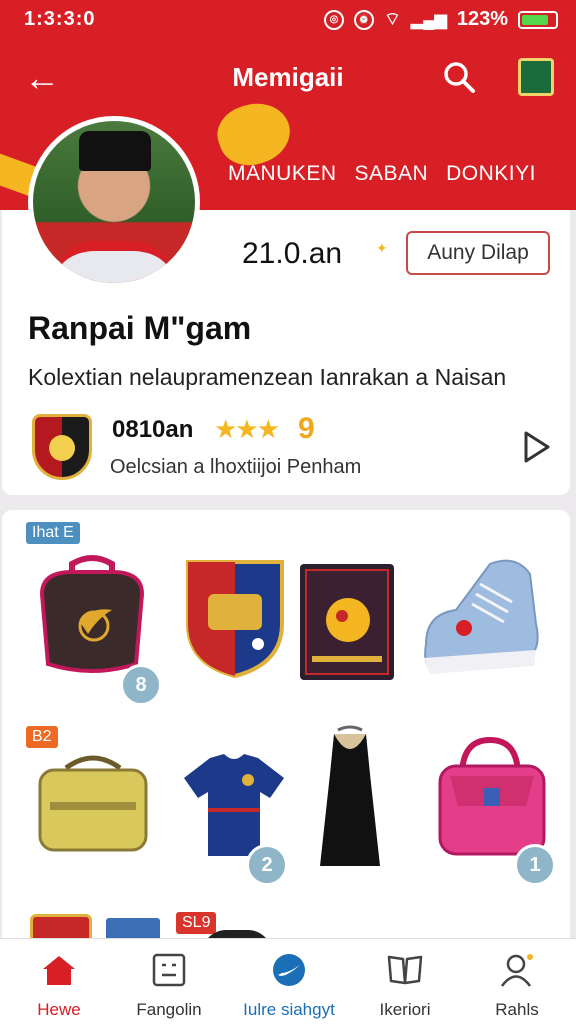 The height and width of the screenshot is (1025, 576). I want to click on nav-fangolin: Fangolin, so click(169, 986).